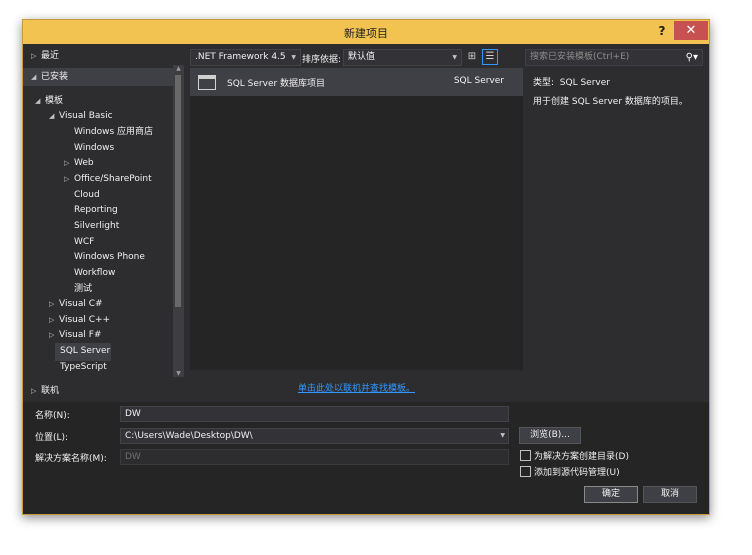 The image size is (752, 555). I want to click on create-directory-checkbox, so click(525, 455).